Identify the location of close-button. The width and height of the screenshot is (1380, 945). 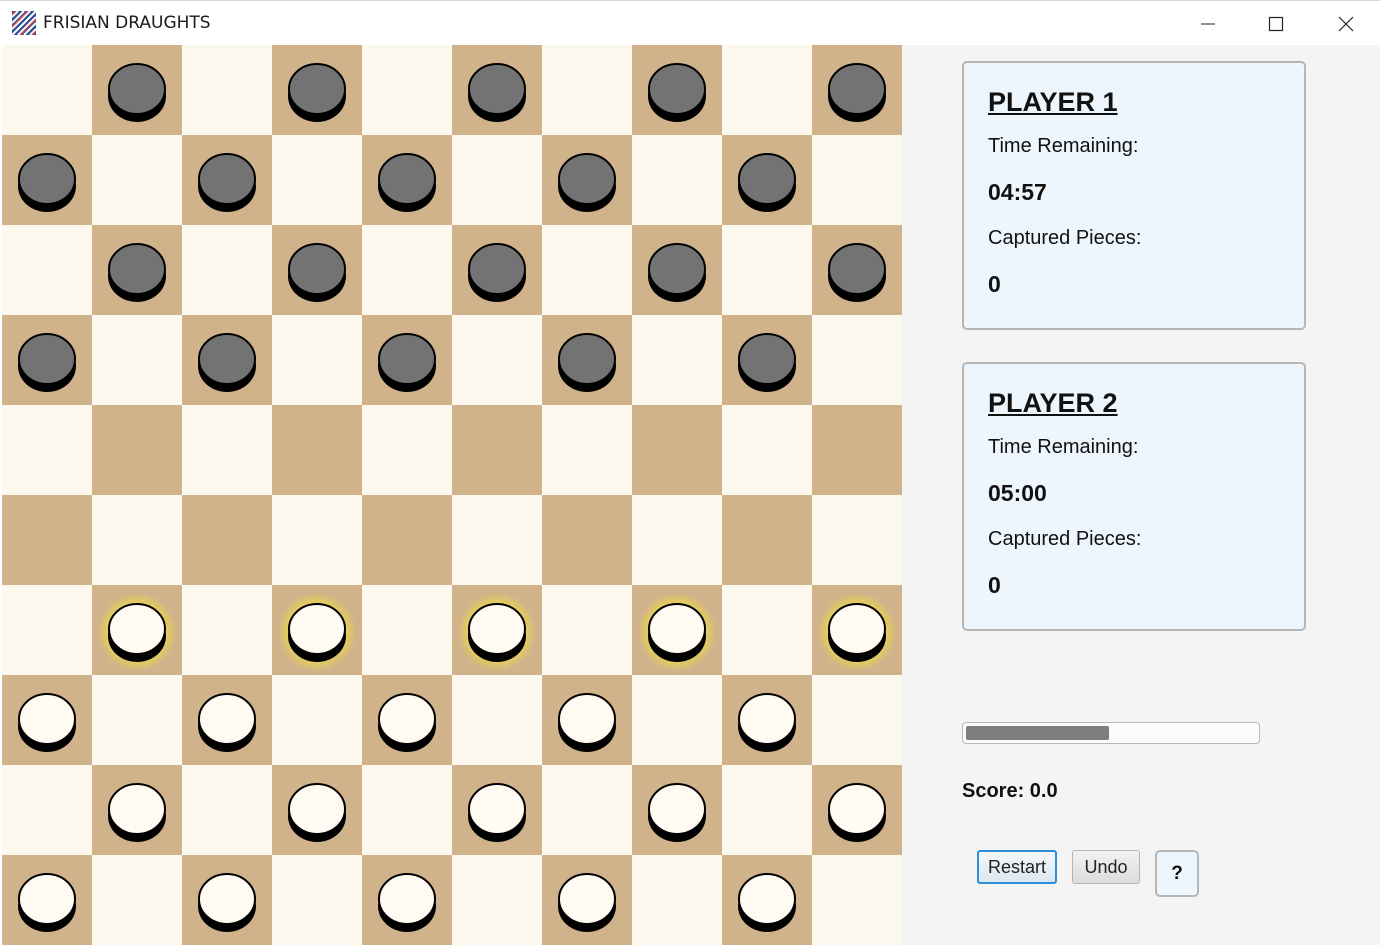
(1346, 23).